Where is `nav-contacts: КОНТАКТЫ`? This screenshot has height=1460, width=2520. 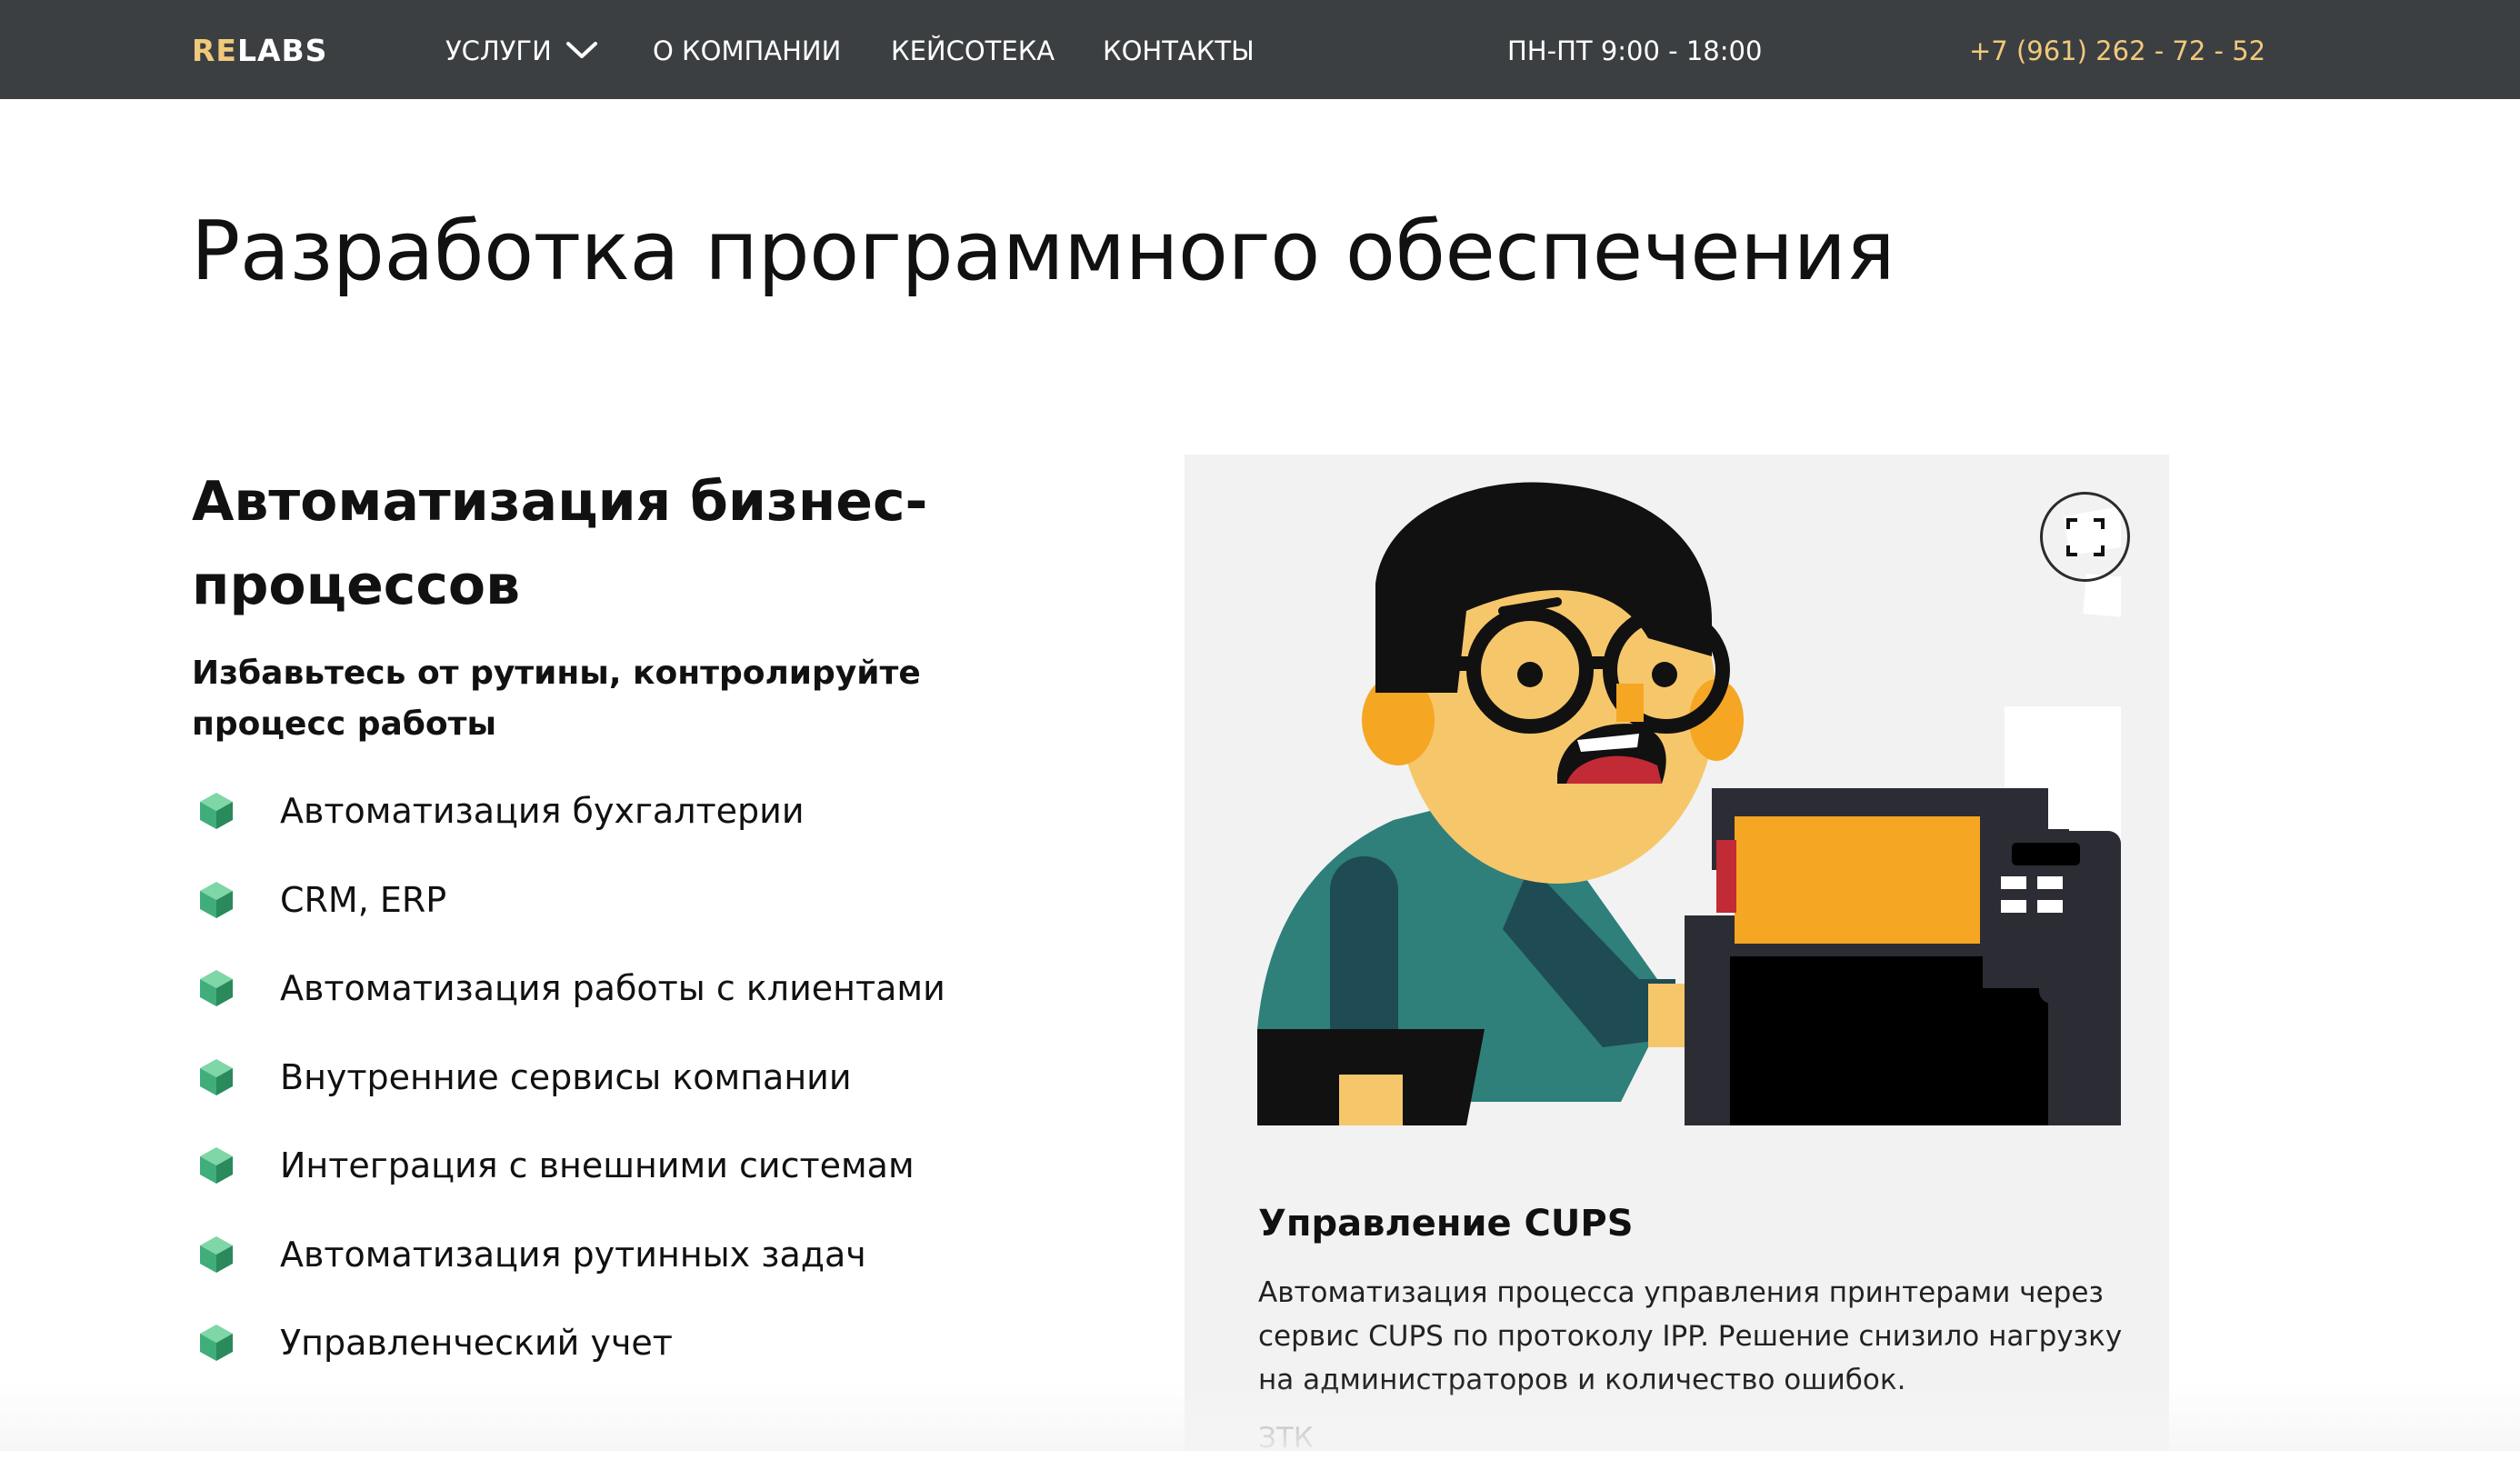 nav-contacts: КОНТАКТЫ is located at coordinates (1179, 51).